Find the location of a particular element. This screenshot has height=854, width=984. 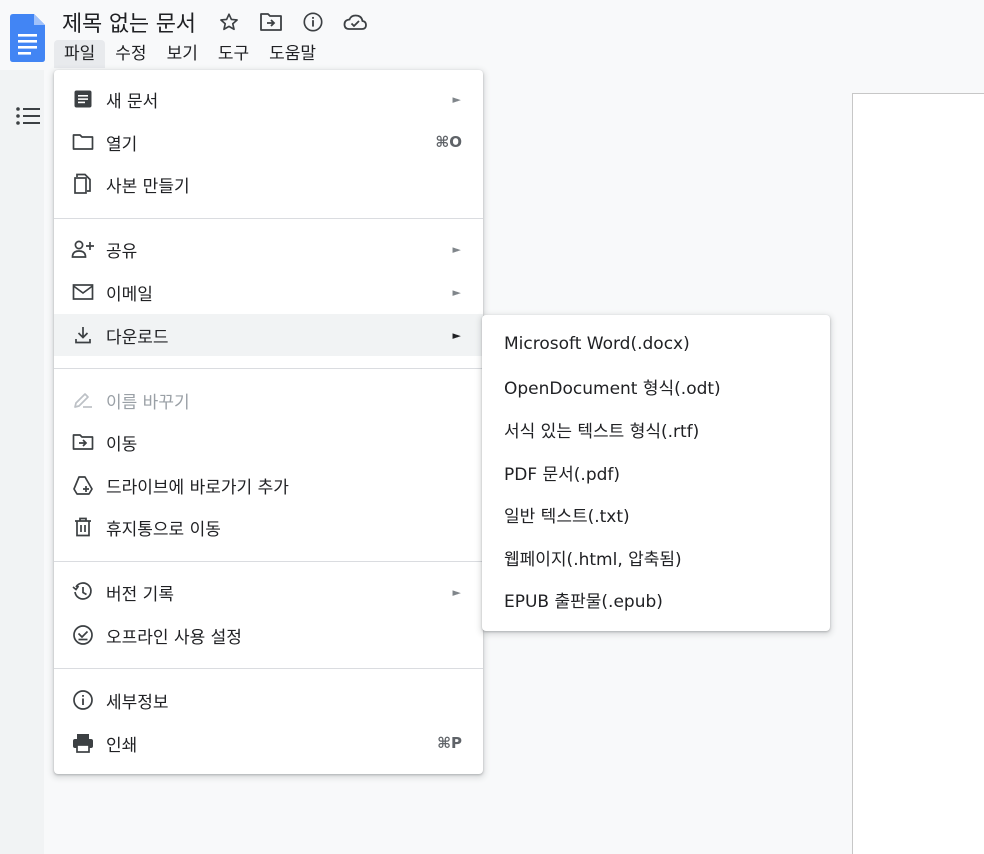

download-option-label: Microsoft Word(.docx) is located at coordinates (597, 344).